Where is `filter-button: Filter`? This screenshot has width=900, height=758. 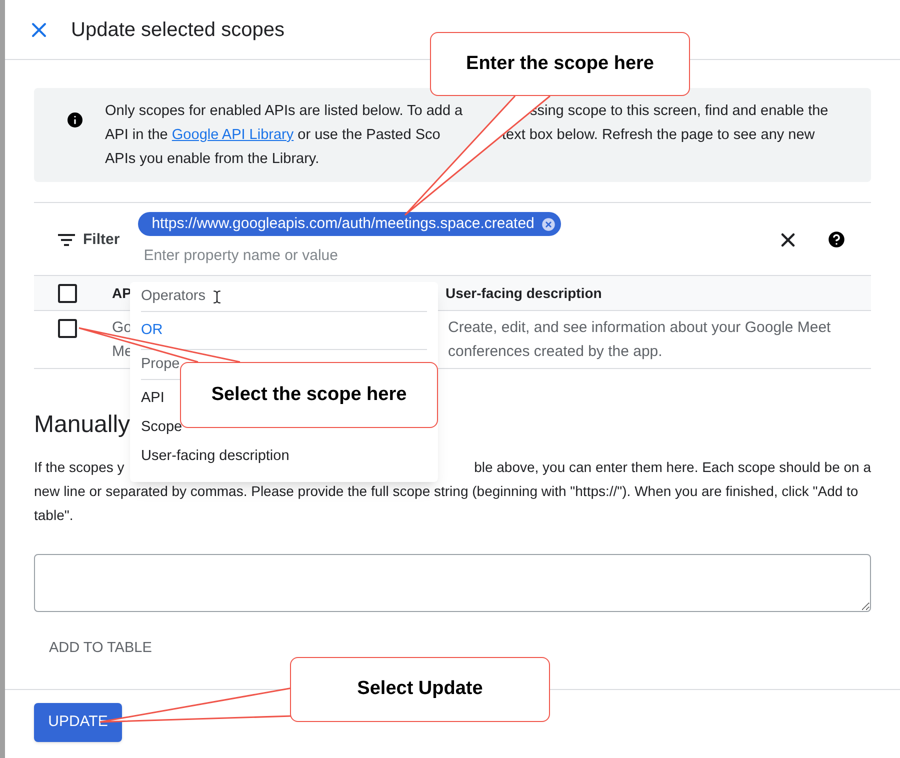
filter-button: Filter is located at coordinates (89, 240).